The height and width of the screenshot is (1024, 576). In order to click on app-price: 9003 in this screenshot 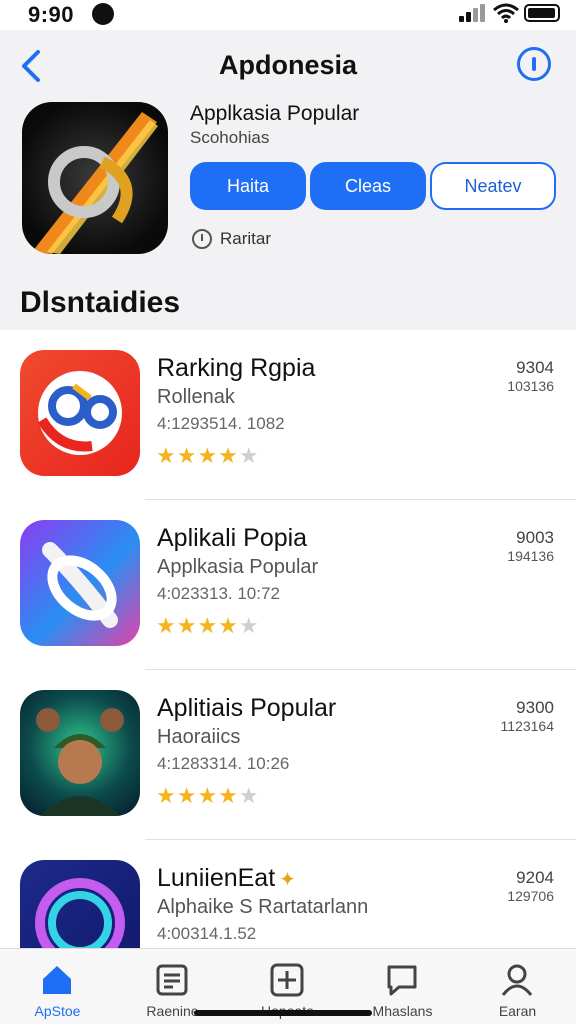, I will do `click(535, 537)`.